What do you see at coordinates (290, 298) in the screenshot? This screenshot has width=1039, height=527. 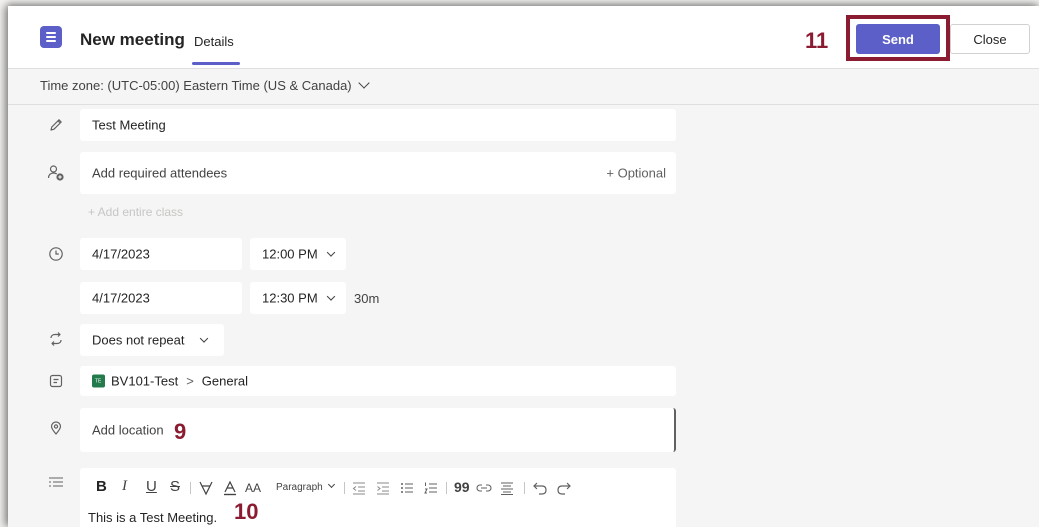 I see `end-time-value: 12:30 PM` at bounding box center [290, 298].